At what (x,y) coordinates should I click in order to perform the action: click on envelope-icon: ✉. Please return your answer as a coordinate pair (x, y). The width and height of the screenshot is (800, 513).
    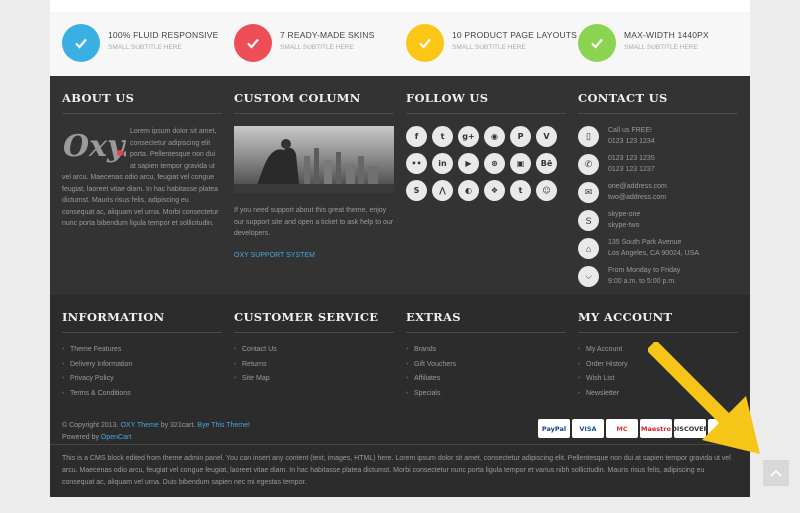
    Looking at the image, I should click on (588, 192).